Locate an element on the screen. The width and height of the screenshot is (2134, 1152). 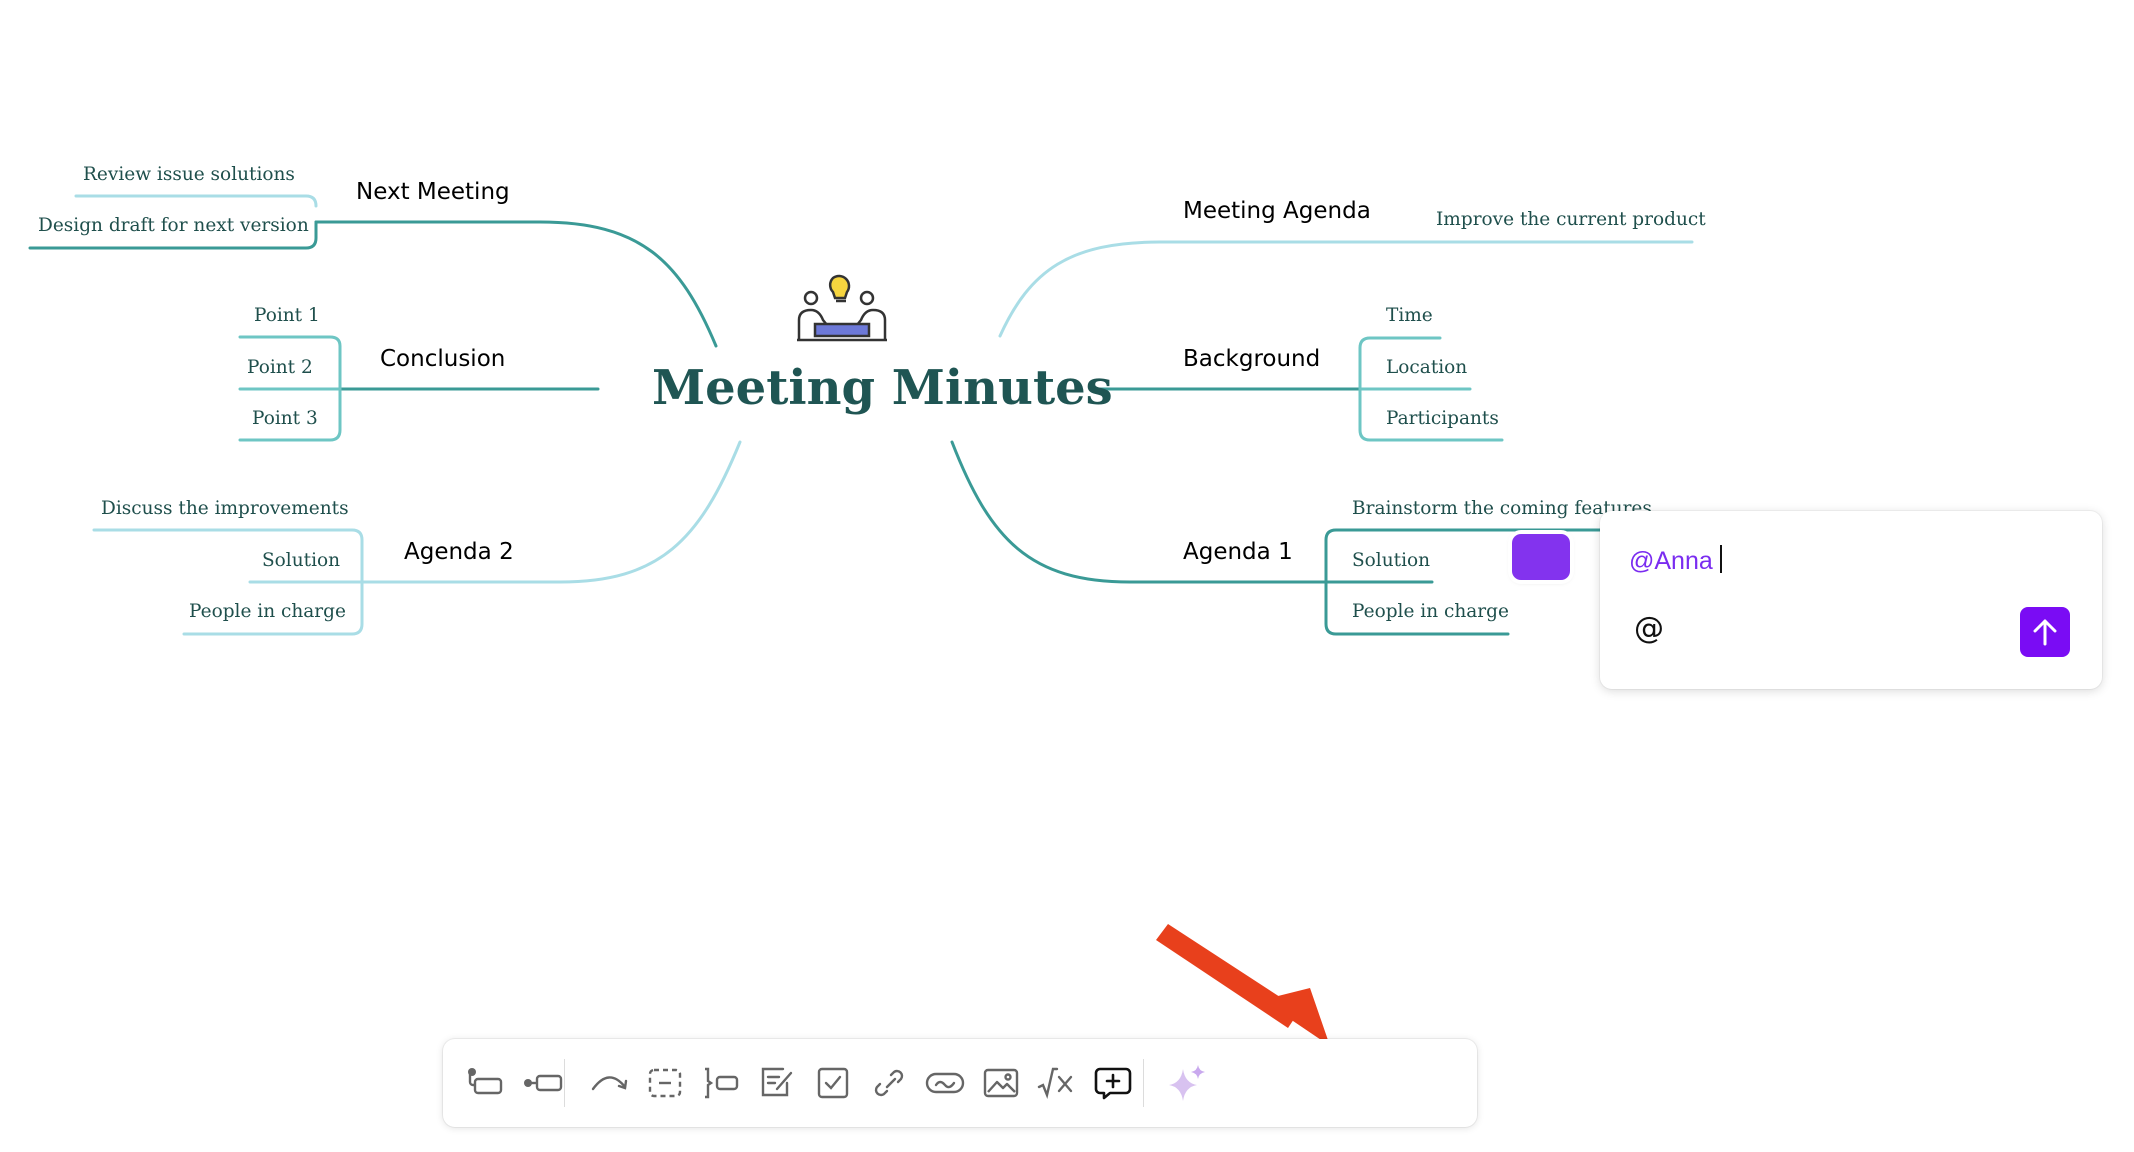
meeting-people-lightbulb-icon is located at coordinates (842, 310).